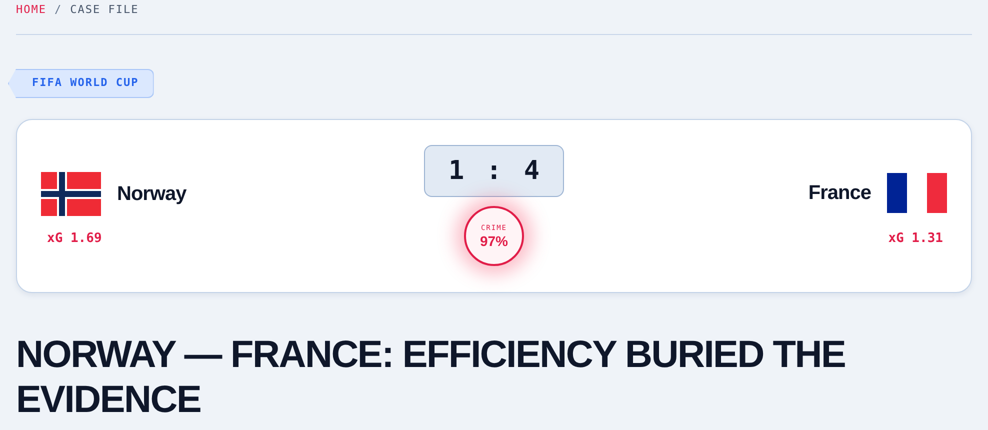 This screenshot has height=430, width=988. I want to click on category-tag: FIFA WORLD CUP, so click(81, 83).